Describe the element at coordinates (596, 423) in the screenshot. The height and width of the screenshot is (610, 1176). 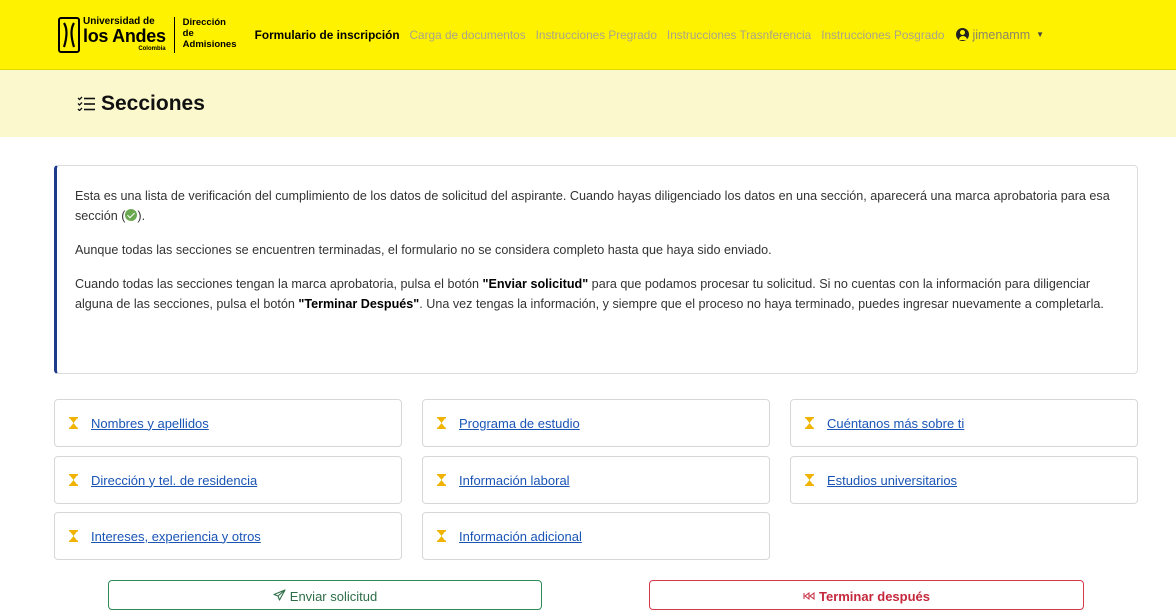
I see `section-card: Programa de estudio` at that location.